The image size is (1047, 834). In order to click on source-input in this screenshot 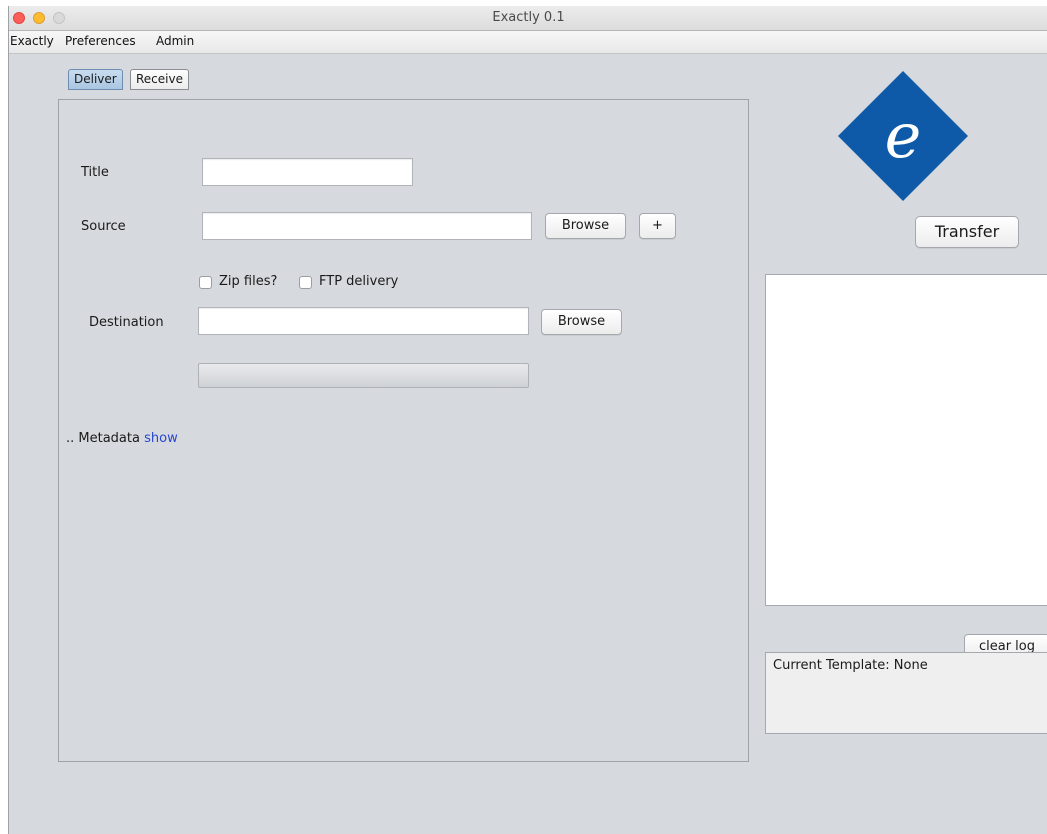, I will do `click(367, 226)`.